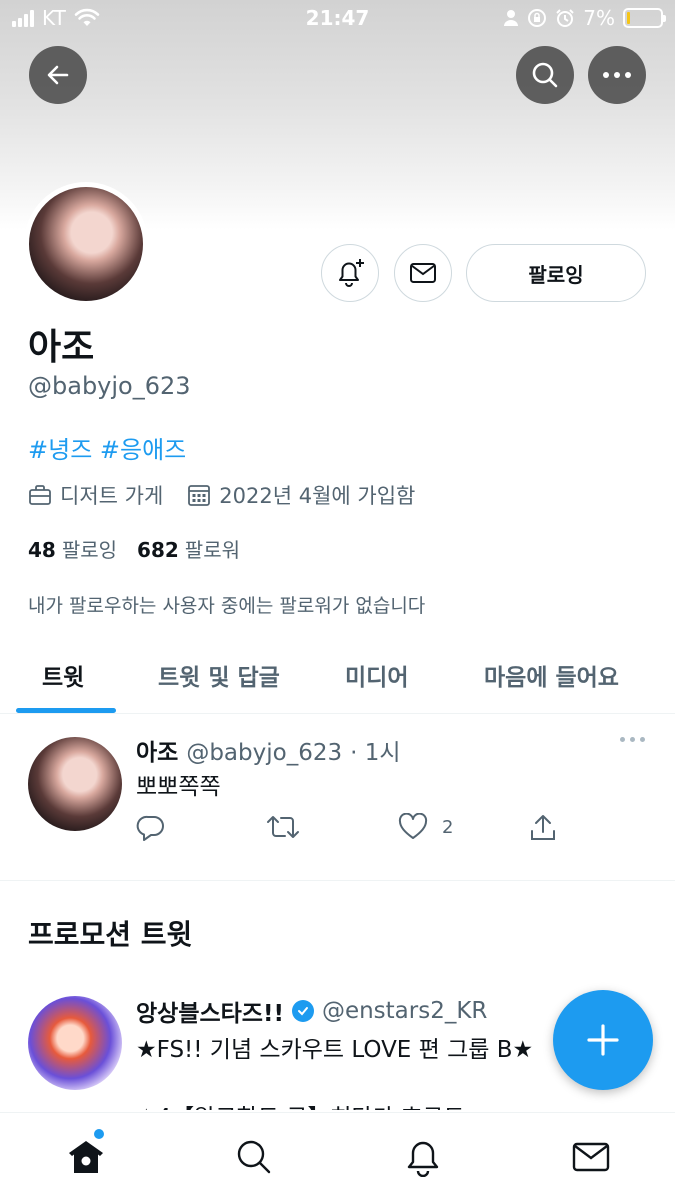 This screenshot has width=675, height=1200. I want to click on nav-messages, so click(591, 1157).